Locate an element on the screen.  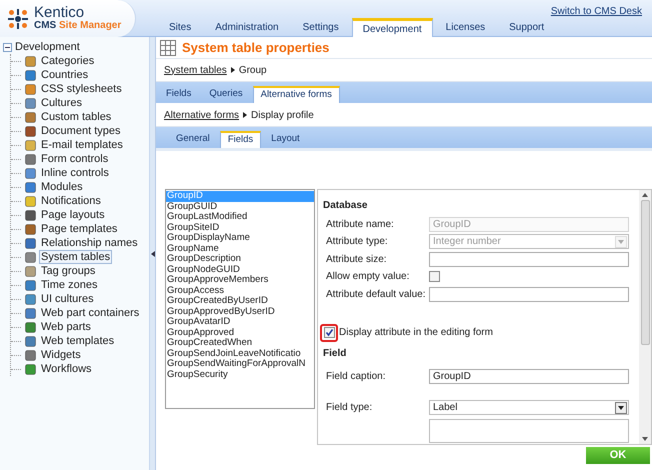
checkbox-label: Display attribute in the editing form is located at coordinates (416, 333).